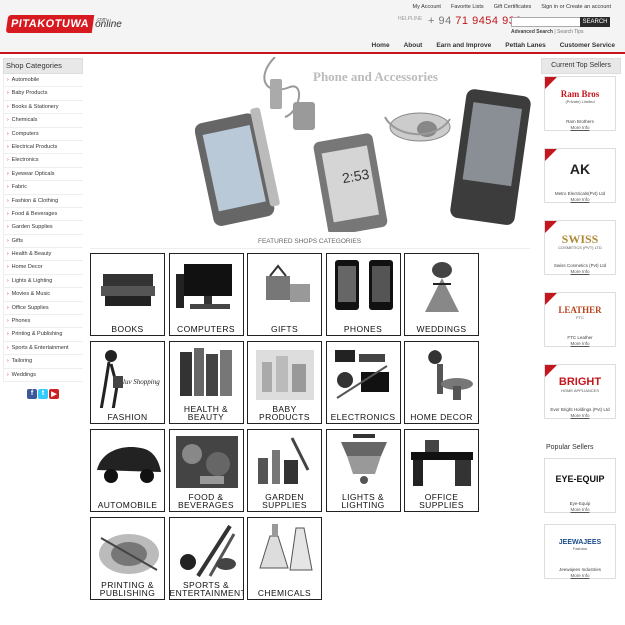  I want to click on sidebar-item-label: Weddings, so click(24, 374).